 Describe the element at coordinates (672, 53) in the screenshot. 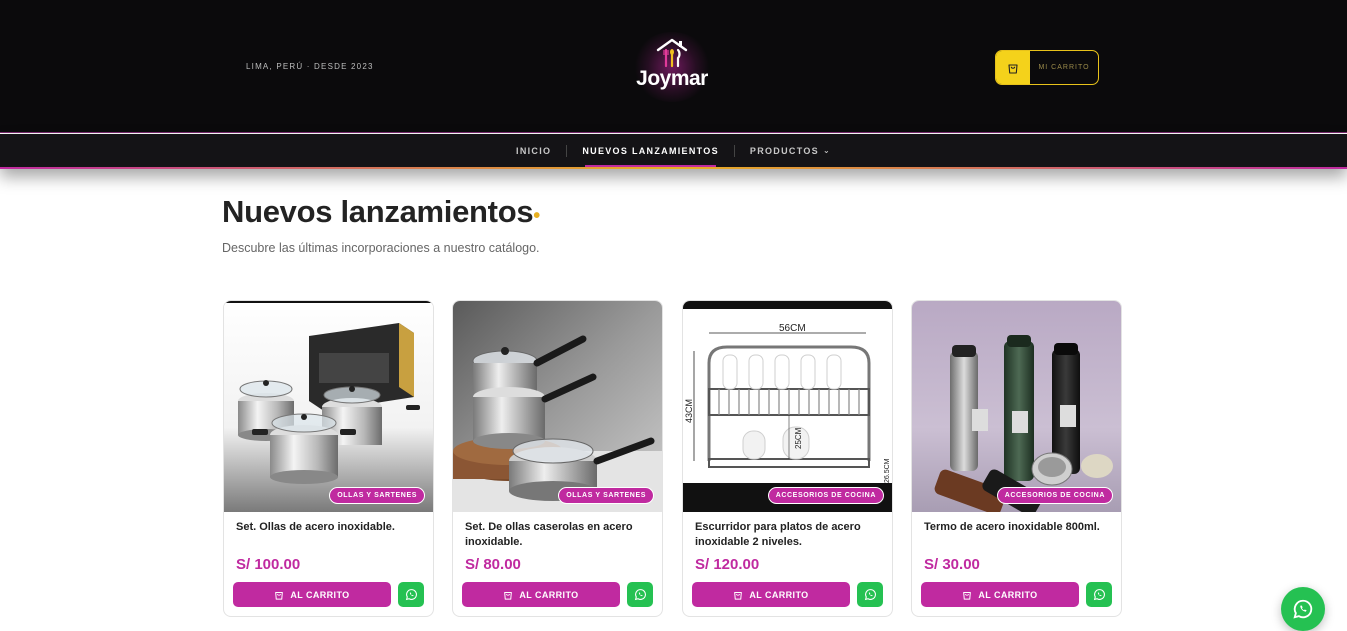

I see `house-utensils-icon` at that location.